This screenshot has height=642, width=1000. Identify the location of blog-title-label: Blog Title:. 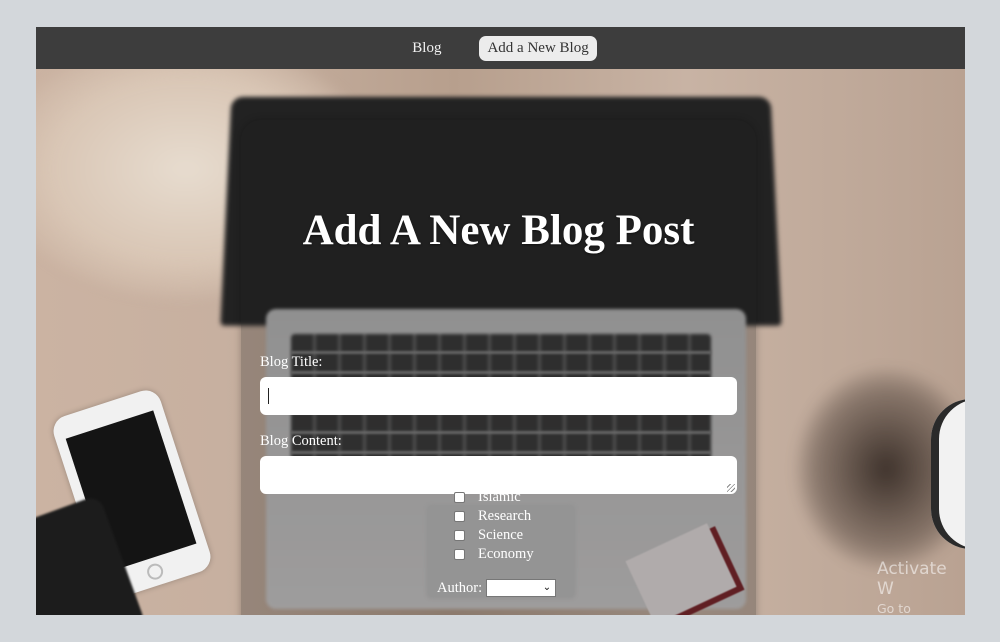
(291, 362).